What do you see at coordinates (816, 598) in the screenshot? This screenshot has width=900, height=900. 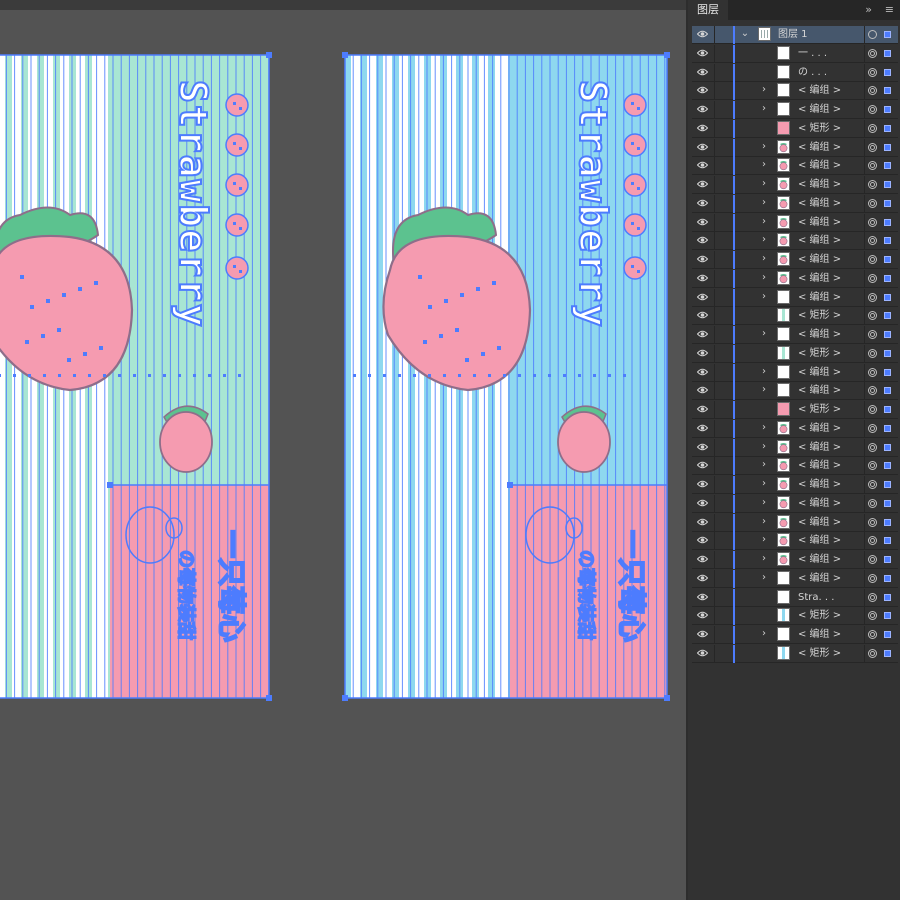 I see `layer-name: Stra. . .` at bounding box center [816, 598].